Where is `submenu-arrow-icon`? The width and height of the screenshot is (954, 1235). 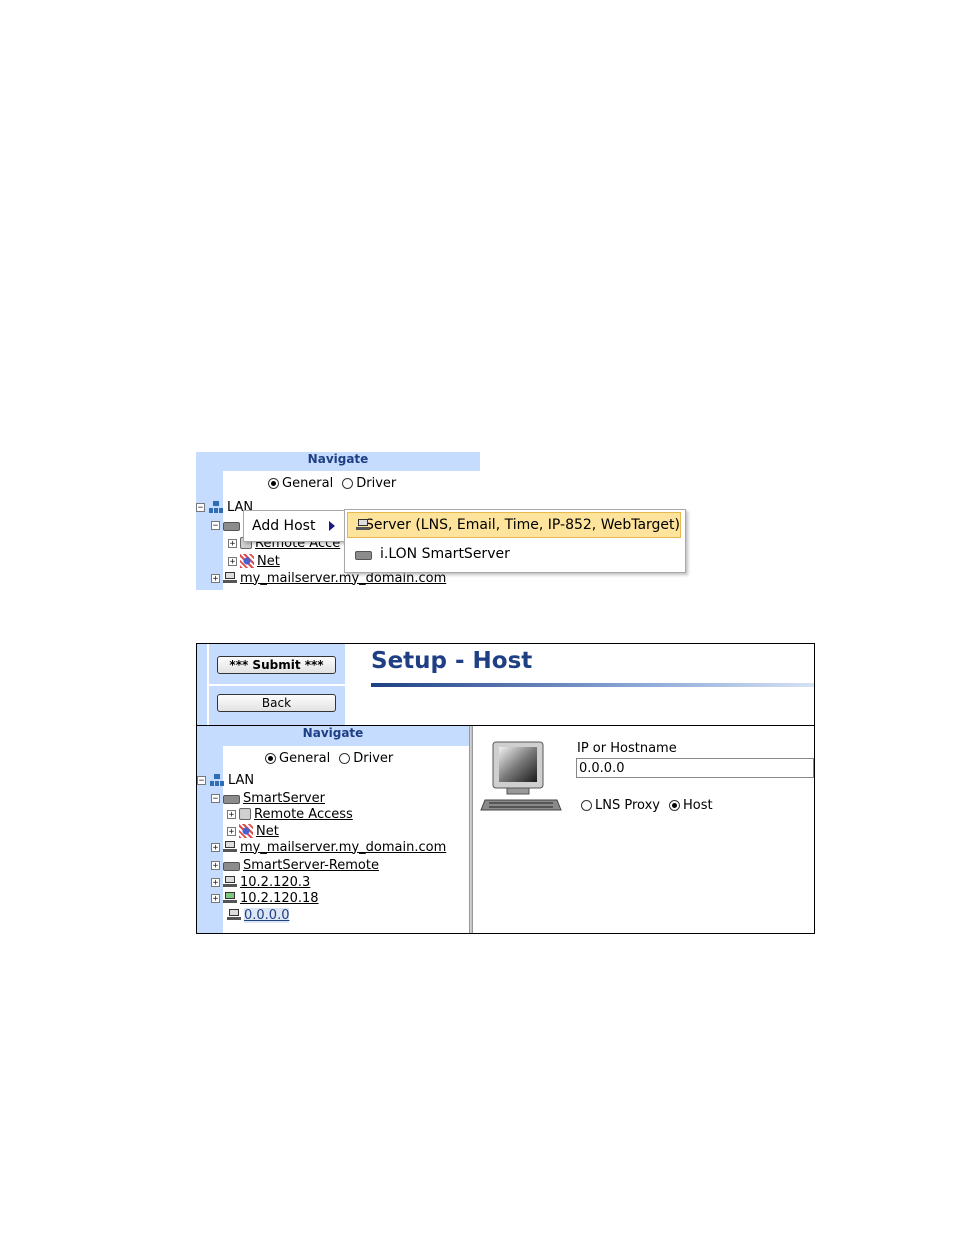
submenu-arrow-icon is located at coordinates (332, 526).